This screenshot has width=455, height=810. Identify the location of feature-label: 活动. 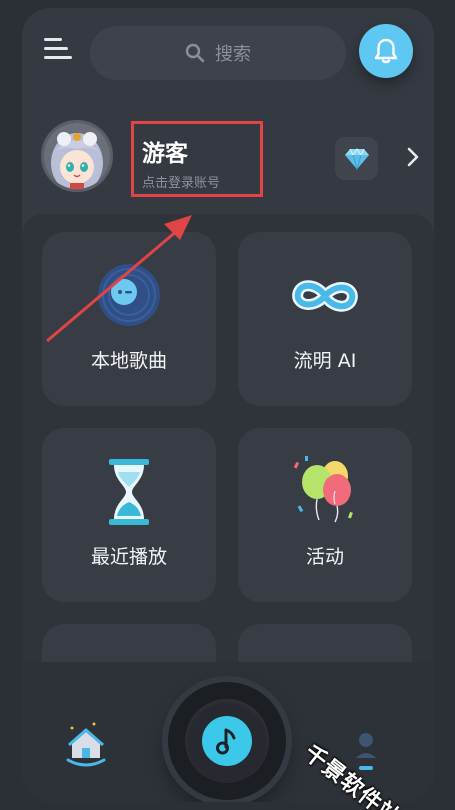
(324, 557).